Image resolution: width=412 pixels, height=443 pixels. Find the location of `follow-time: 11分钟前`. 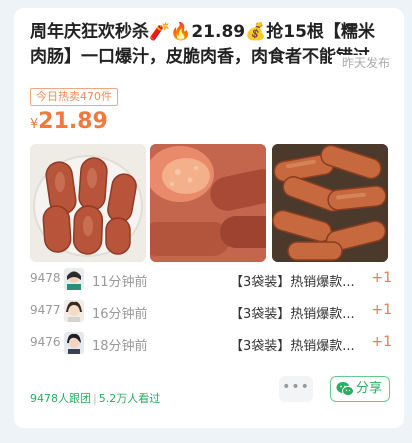

follow-time: 11分钟前 is located at coordinates (120, 282).